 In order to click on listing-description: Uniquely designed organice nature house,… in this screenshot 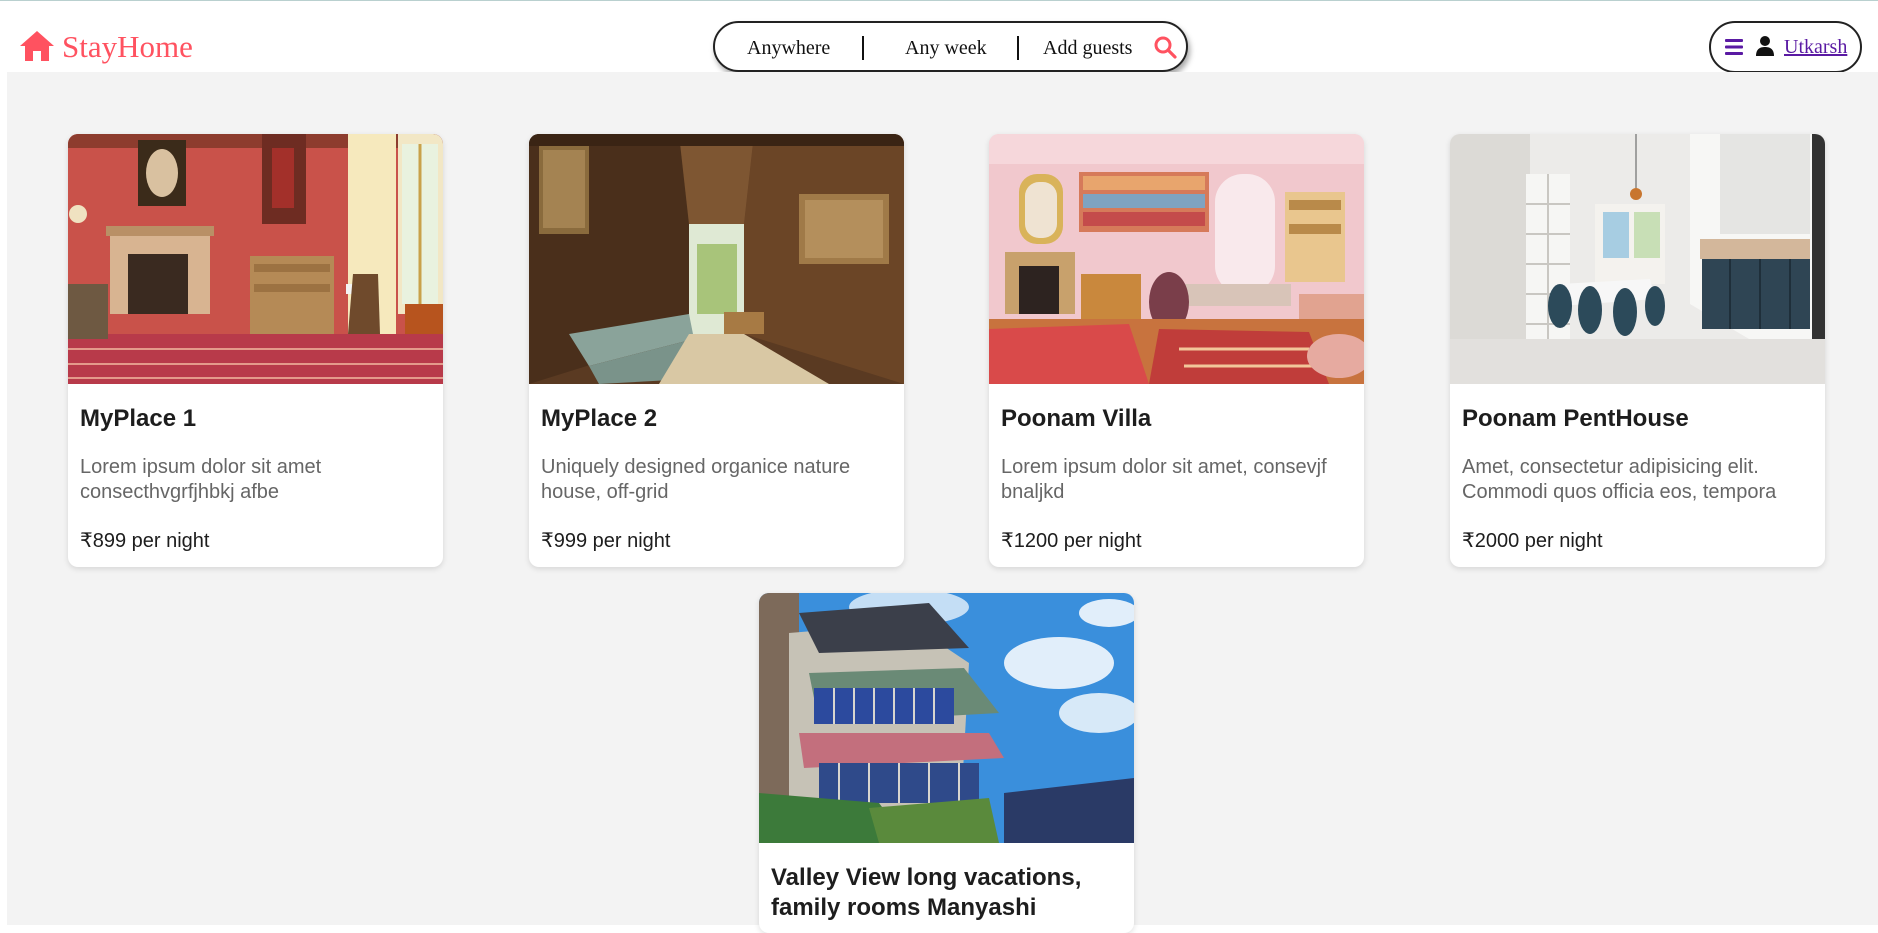, I will do `click(696, 479)`.